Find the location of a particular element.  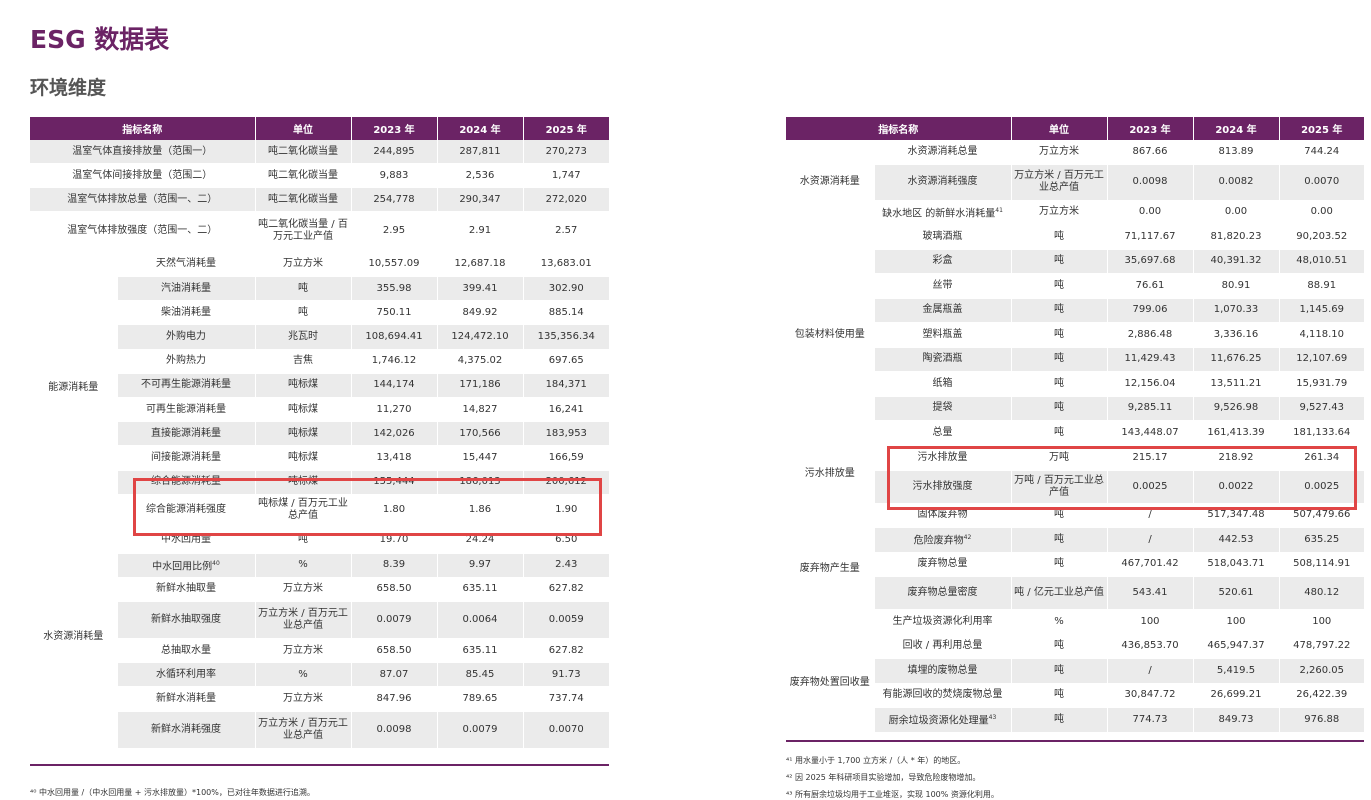

value-2025: 9,527.43 is located at coordinates (1321, 408).